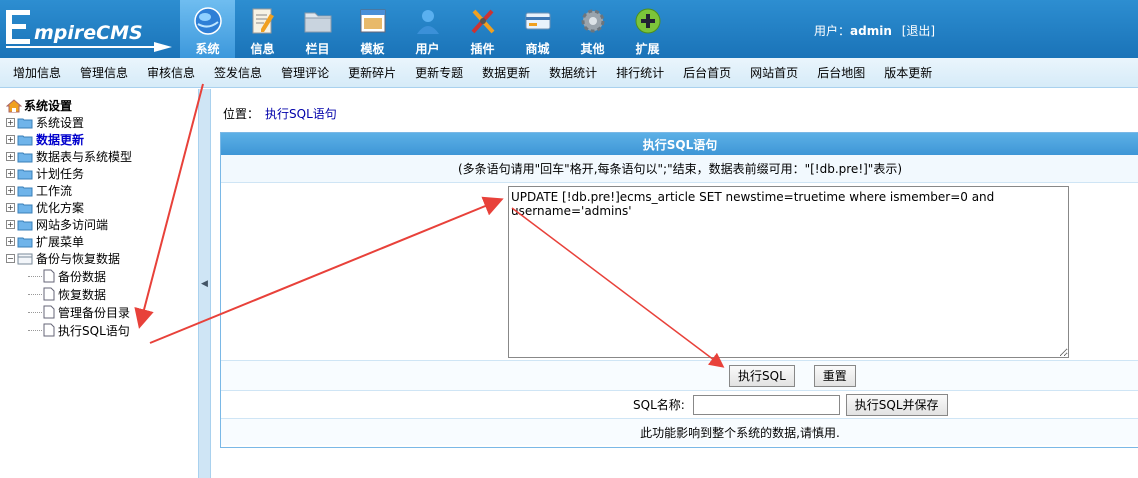 The height and width of the screenshot is (478, 1138). Describe the element at coordinates (54, 191) in the screenshot. I see `tree-item-label: 工作流` at that location.